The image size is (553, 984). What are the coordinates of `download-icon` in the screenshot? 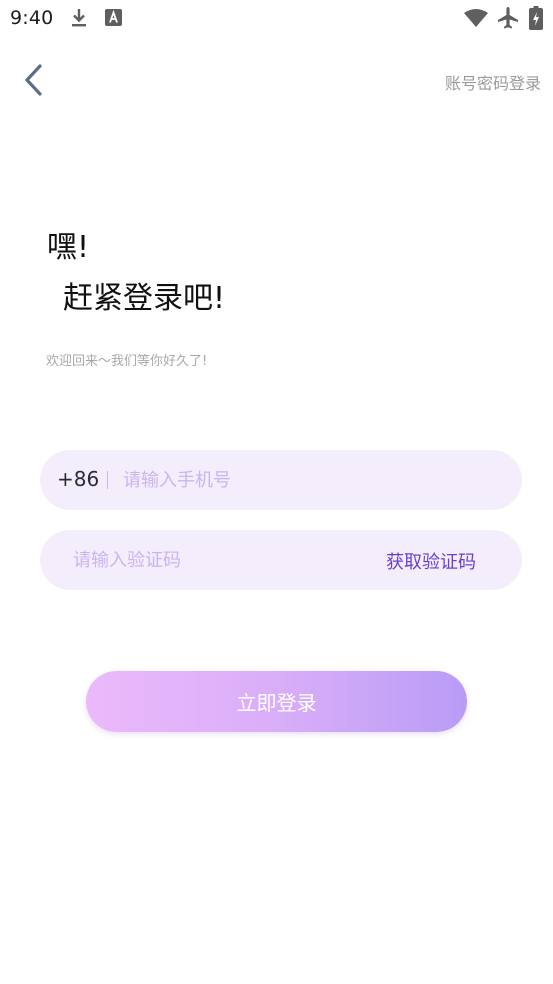 It's located at (79, 18).